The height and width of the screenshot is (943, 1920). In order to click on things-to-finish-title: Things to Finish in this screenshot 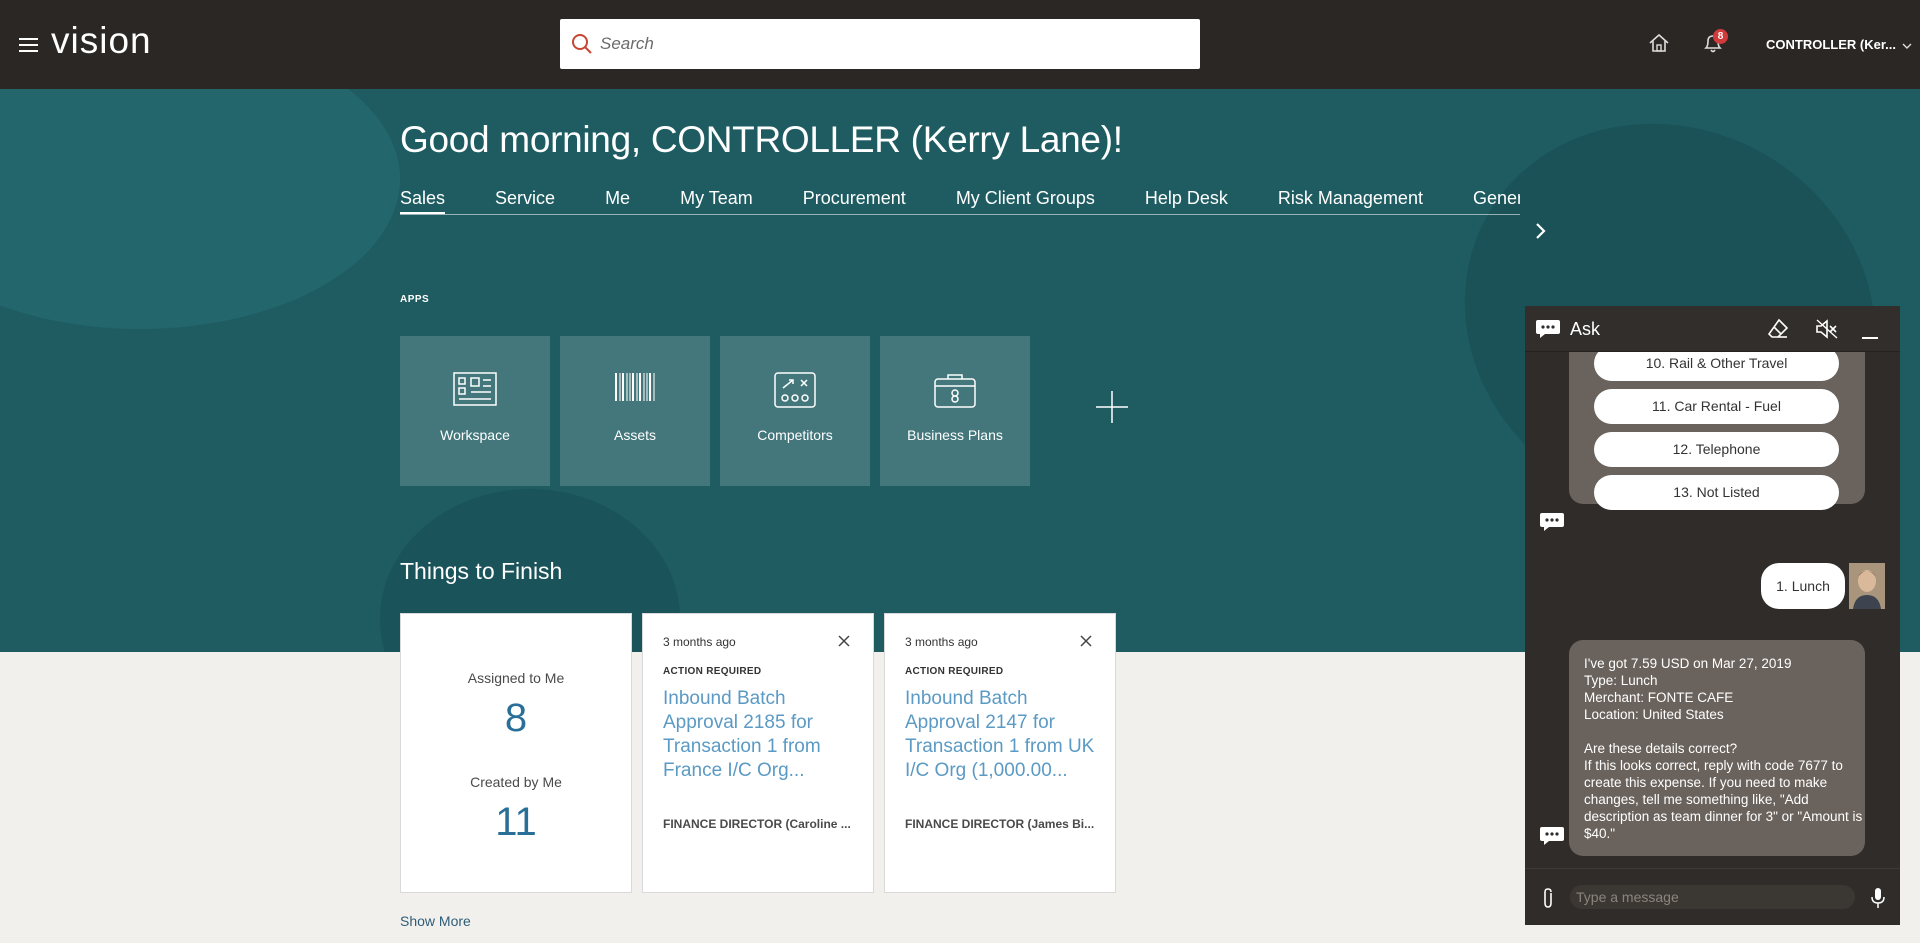, I will do `click(481, 571)`.